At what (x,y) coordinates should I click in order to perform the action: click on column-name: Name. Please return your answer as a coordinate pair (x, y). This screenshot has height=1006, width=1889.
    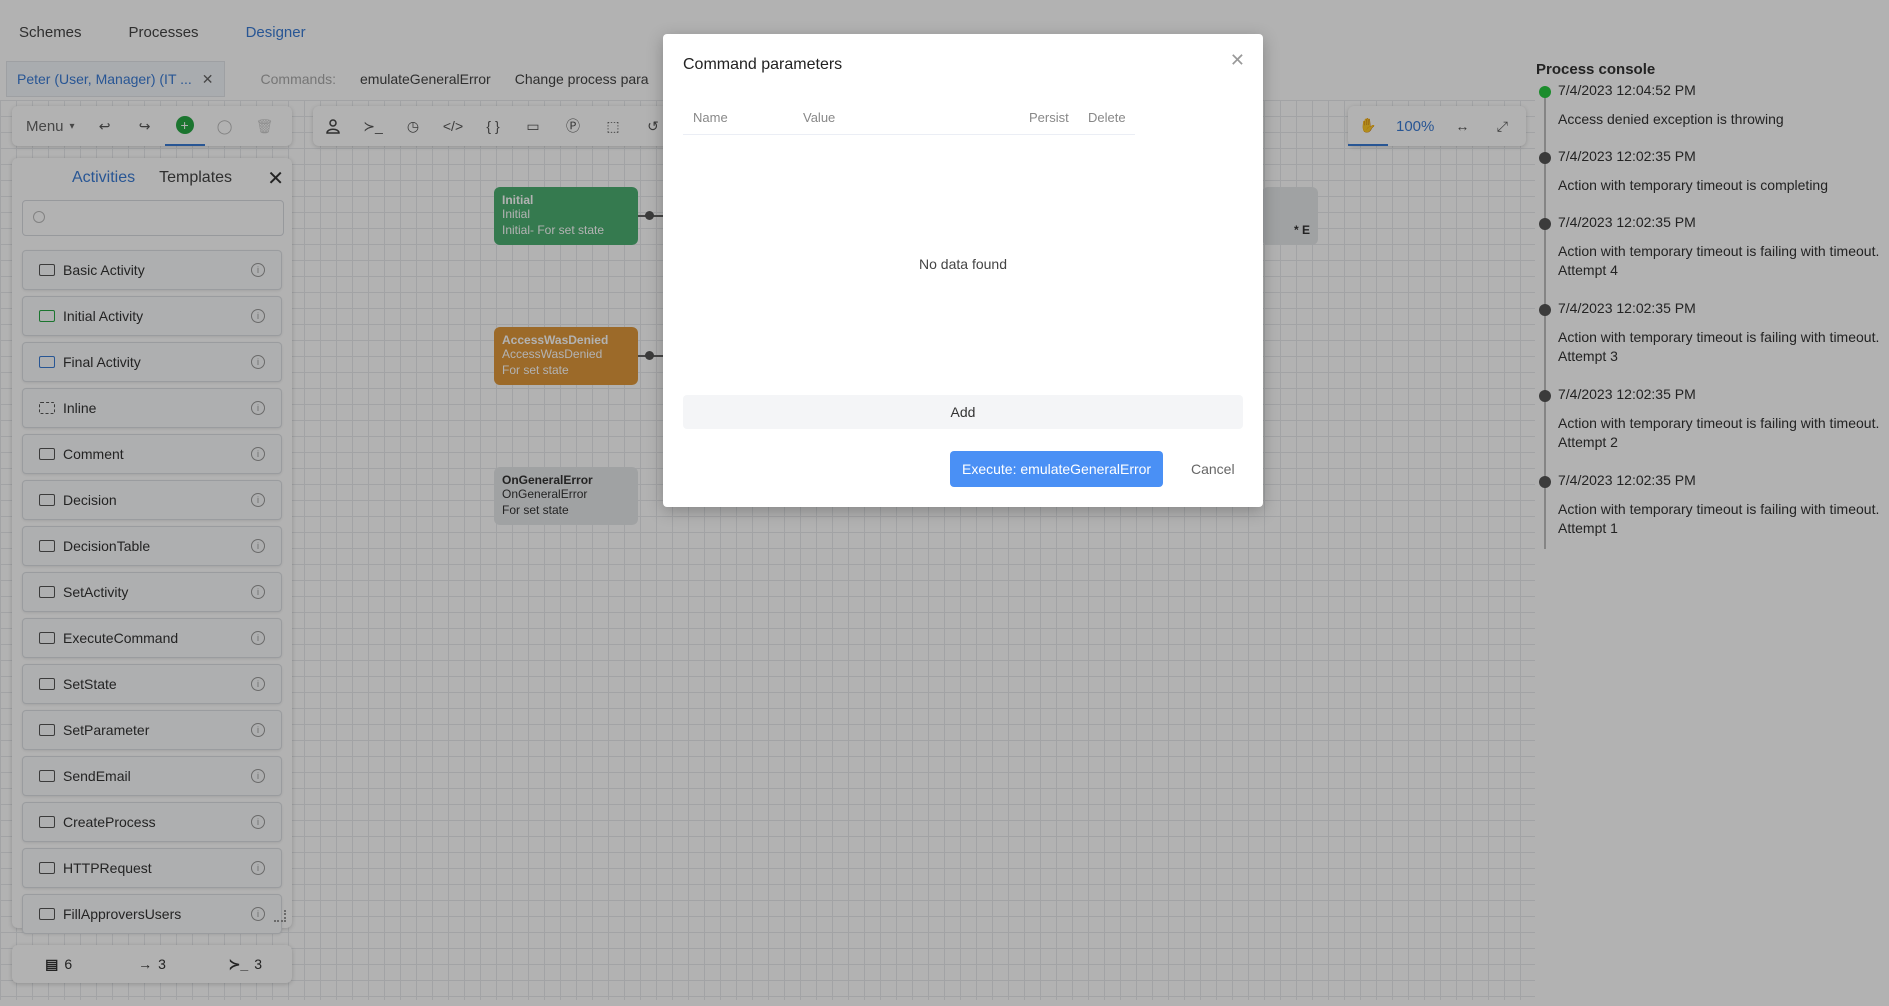
    Looking at the image, I should click on (710, 117).